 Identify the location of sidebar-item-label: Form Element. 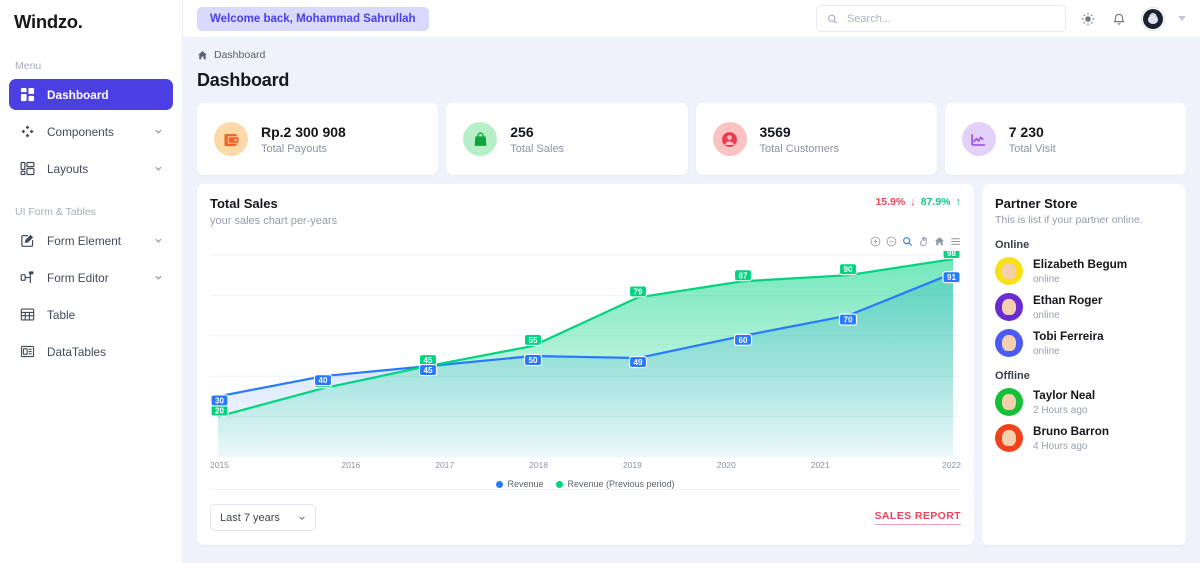
(84, 240).